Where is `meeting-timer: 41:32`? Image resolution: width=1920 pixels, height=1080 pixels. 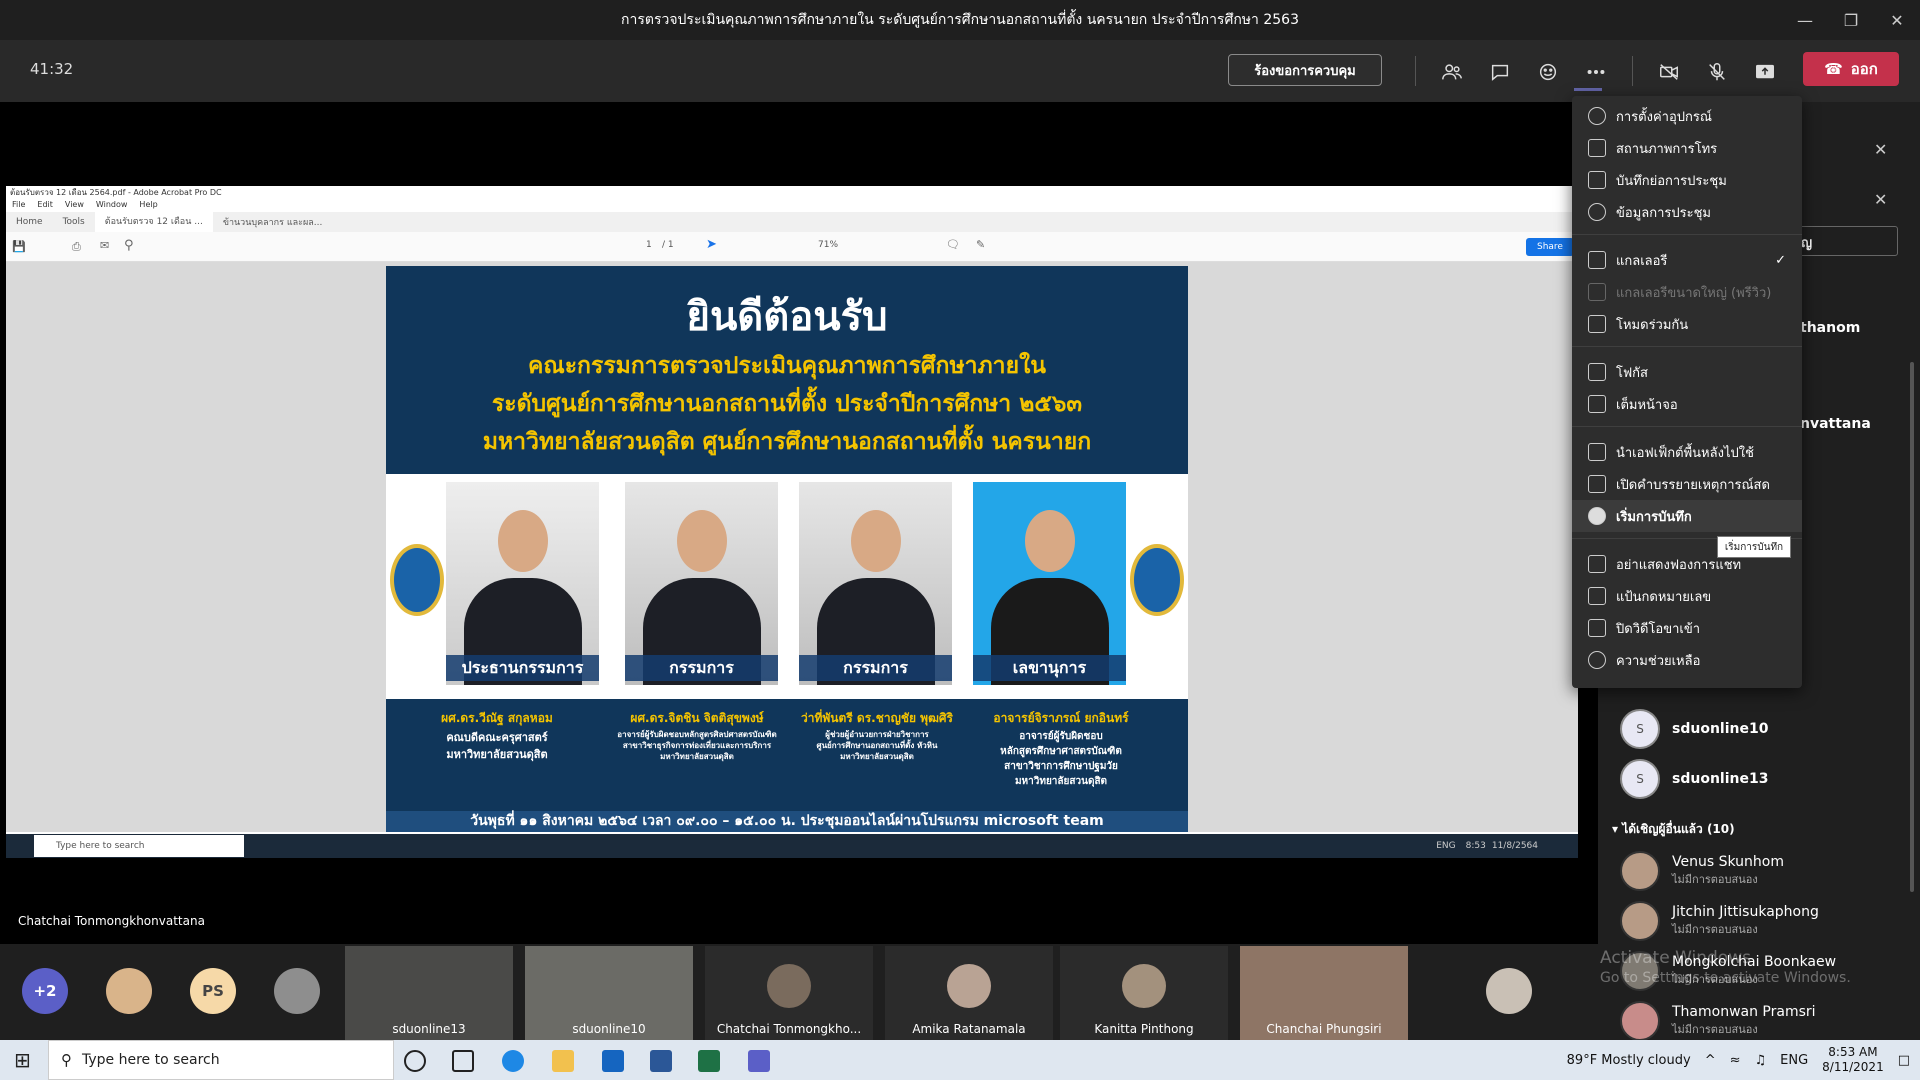 meeting-timer: 41:32 is located at coordinates (52, 69).